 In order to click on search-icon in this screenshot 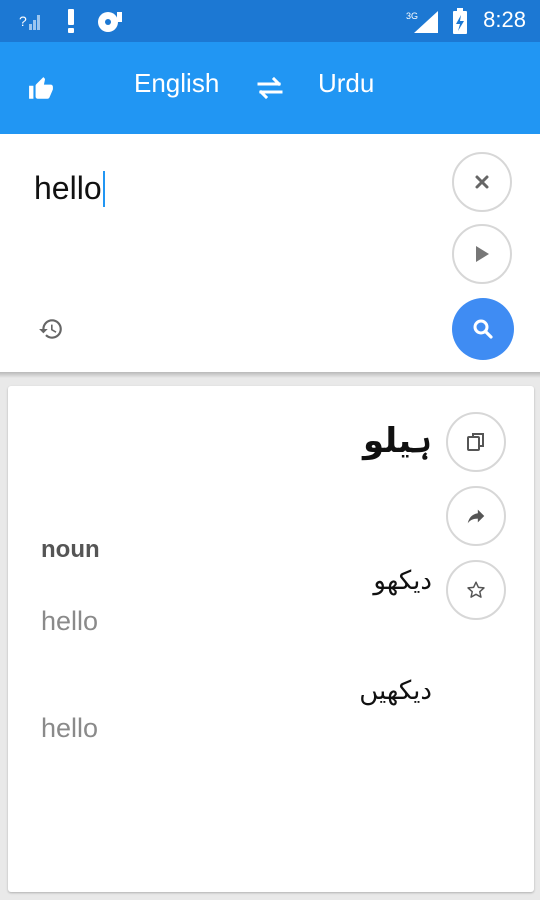, I will do `click(483, 329)`.